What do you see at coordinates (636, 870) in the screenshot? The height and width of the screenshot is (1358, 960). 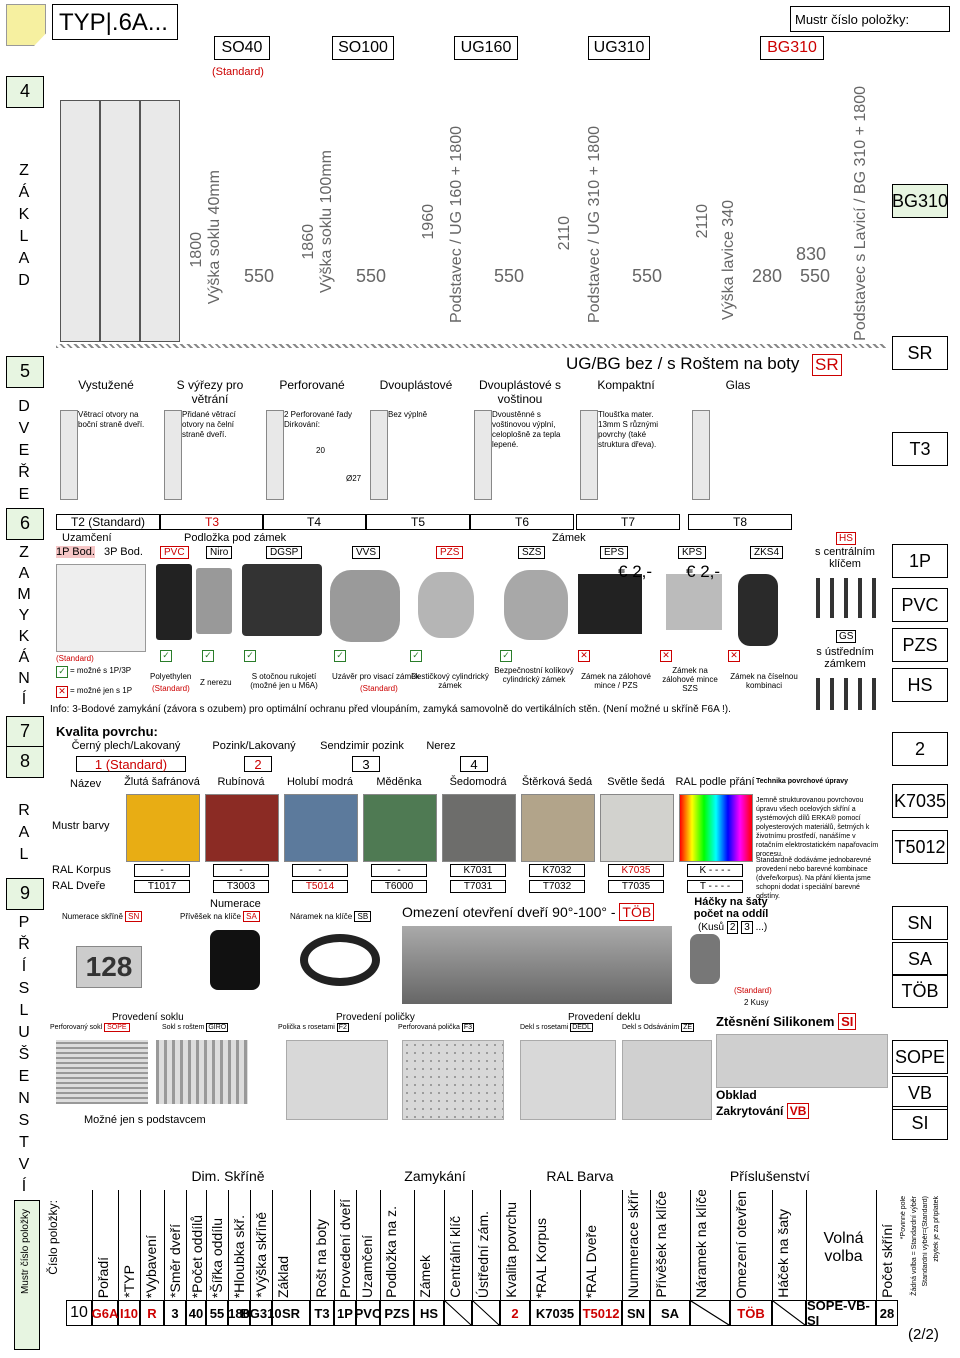 I see `ral-korpus-value: K7035` at bounding box center [636, 870].